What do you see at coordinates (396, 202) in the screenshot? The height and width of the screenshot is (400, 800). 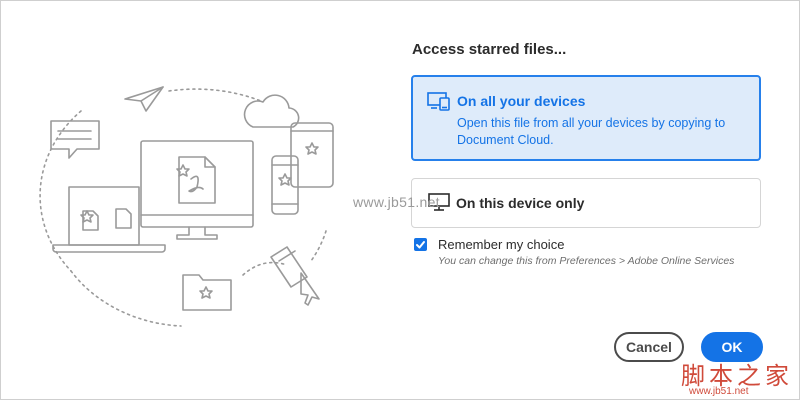 I see `watermark-site: www.jb51.net` at bounding box center [396, 202].